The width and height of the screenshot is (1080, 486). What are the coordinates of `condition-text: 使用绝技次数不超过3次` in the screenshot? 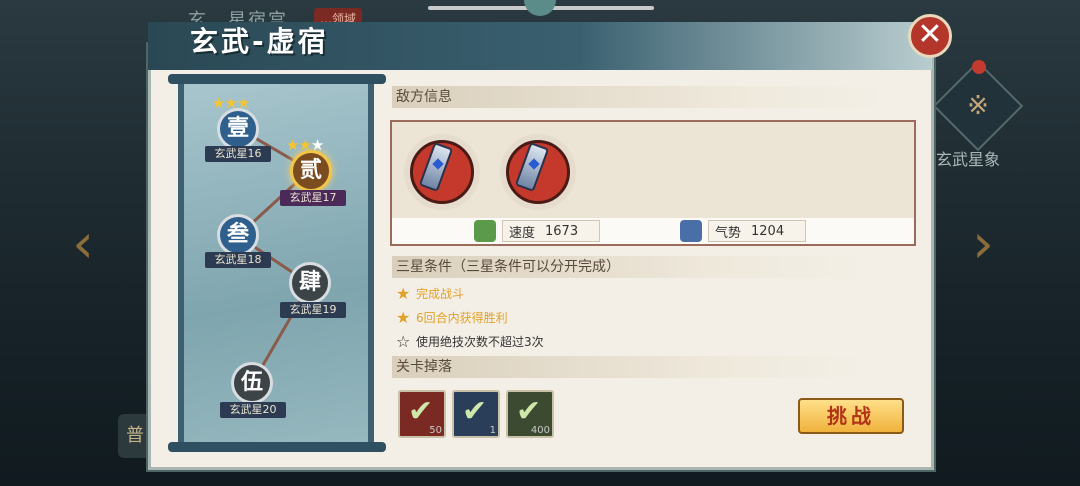 It's located at (480, 342).